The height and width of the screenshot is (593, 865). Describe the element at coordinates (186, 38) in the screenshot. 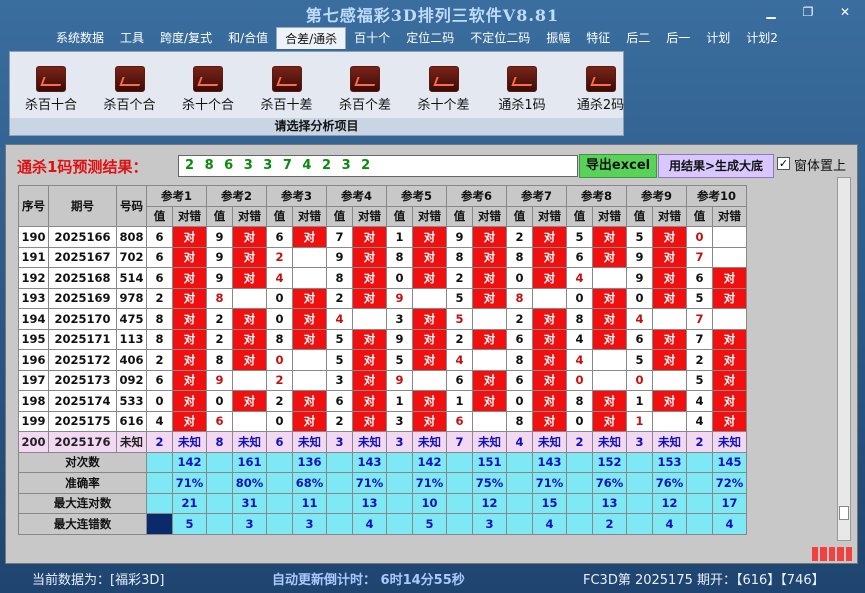

I see `menu-item-2: 跨度/复式` at that location.